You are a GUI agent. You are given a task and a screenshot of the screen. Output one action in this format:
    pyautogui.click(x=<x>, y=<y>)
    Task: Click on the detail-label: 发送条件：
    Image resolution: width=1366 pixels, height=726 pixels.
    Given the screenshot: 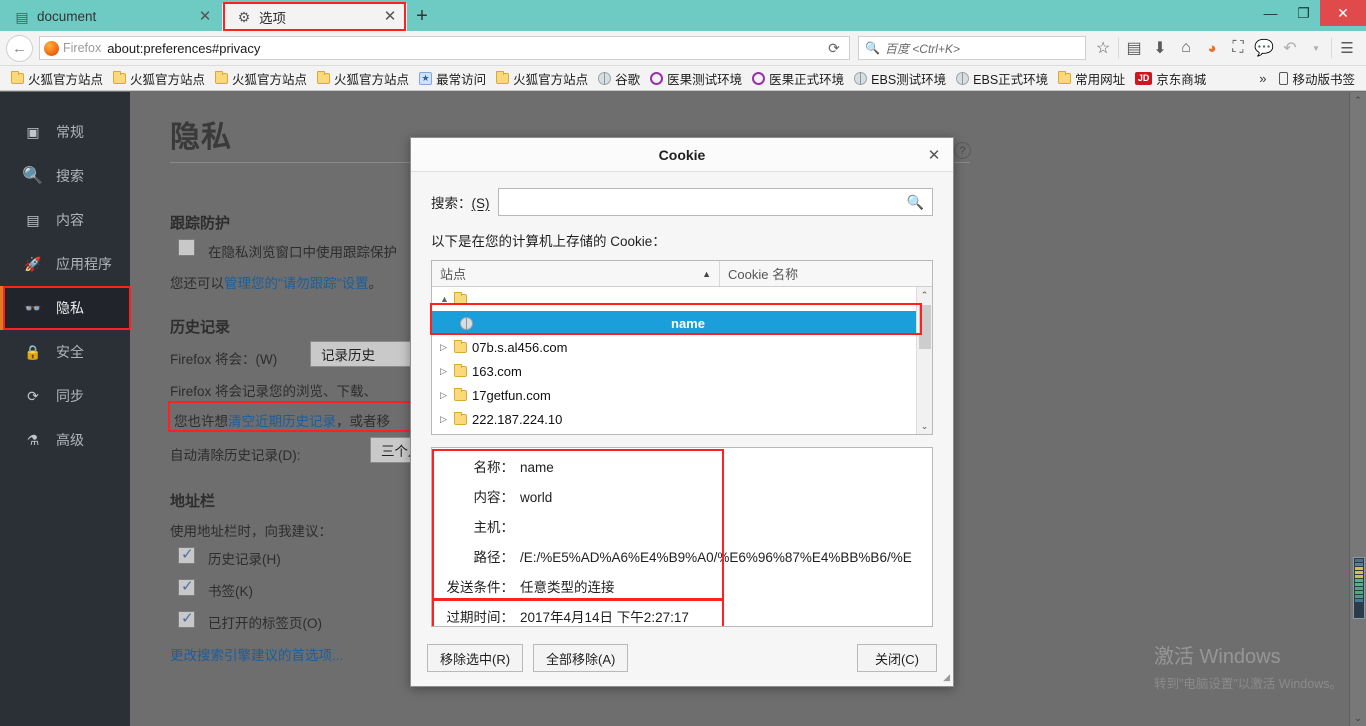 What is the action you would take?
    pyautogui.click(x=480, y=587)
    